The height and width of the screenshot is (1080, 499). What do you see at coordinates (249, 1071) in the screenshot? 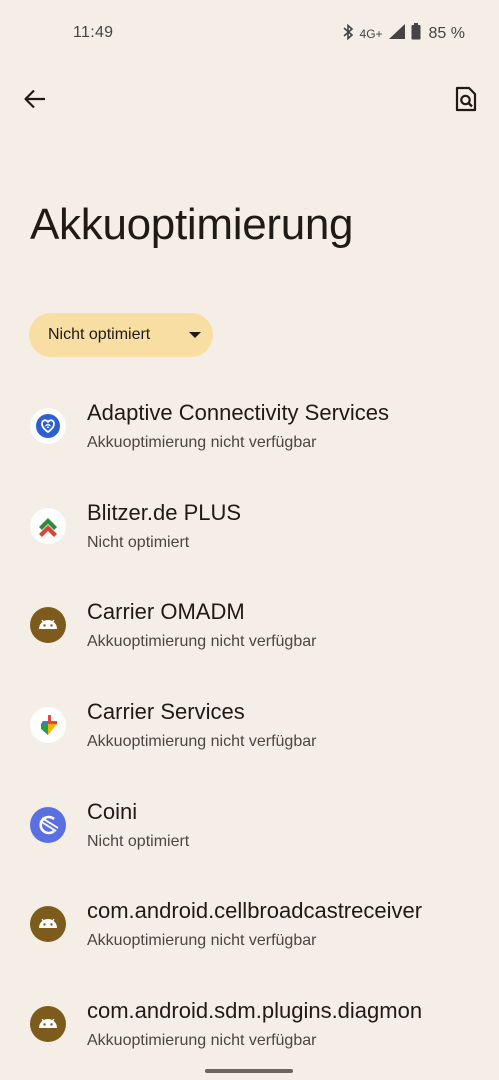
I see `home-indicator` at bounding box center [249, 1071].